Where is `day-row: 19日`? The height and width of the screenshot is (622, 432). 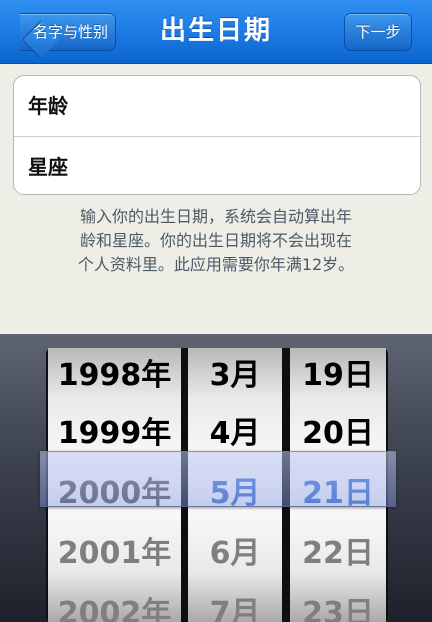
day-row: 19日 is located at coordinates (338, 377).